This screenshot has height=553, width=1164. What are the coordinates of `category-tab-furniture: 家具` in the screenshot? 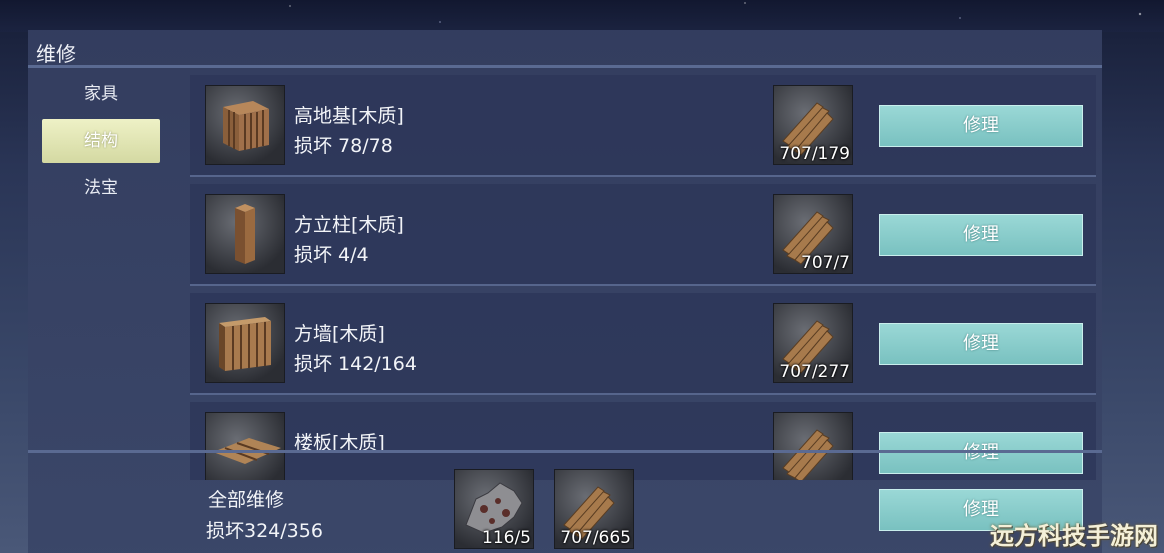 It's located at (101, 94).